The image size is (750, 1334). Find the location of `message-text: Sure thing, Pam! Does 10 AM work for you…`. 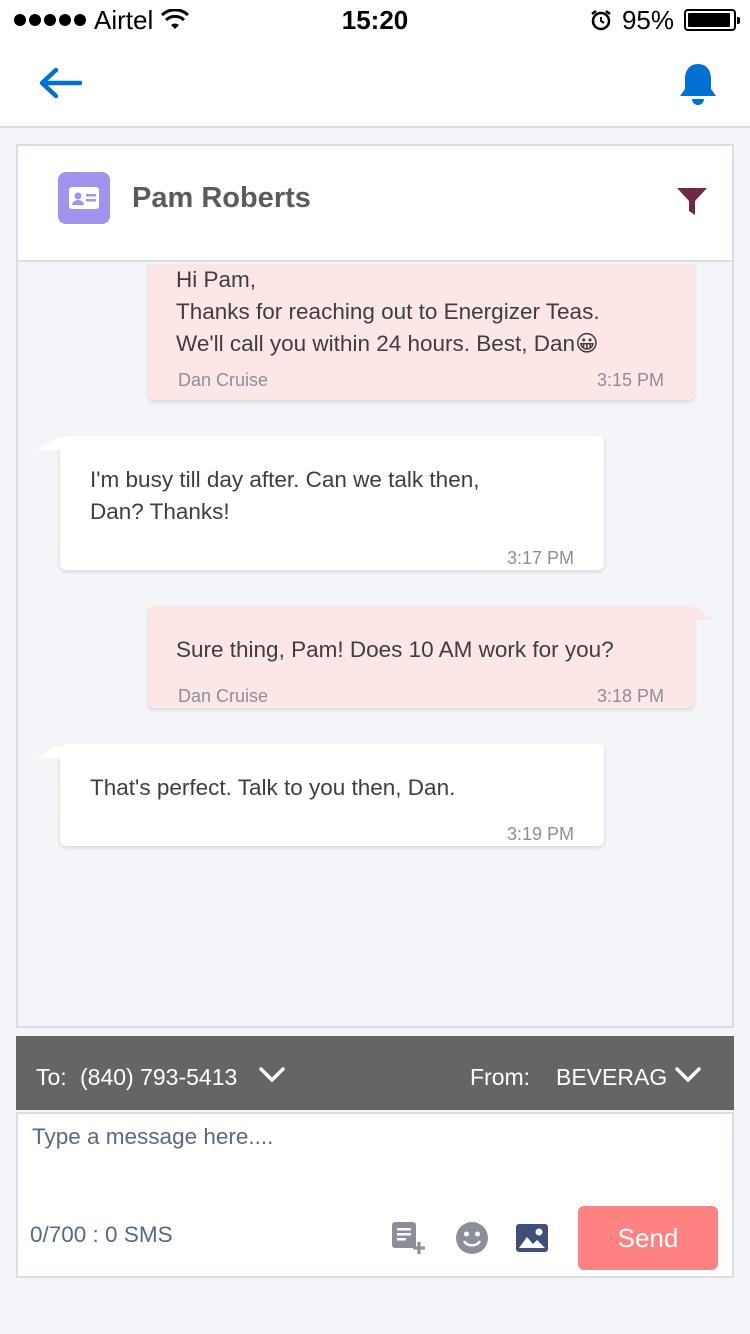

message-text: Sure thing, Pam! Does 10 AM work for you… is located at coordinates (421, 636).